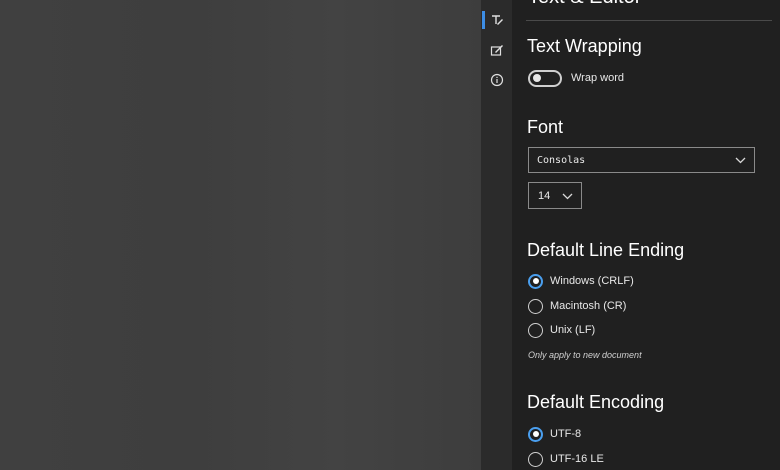  I want to click on wrap-word-label: Wrap word, so click(597, 78).